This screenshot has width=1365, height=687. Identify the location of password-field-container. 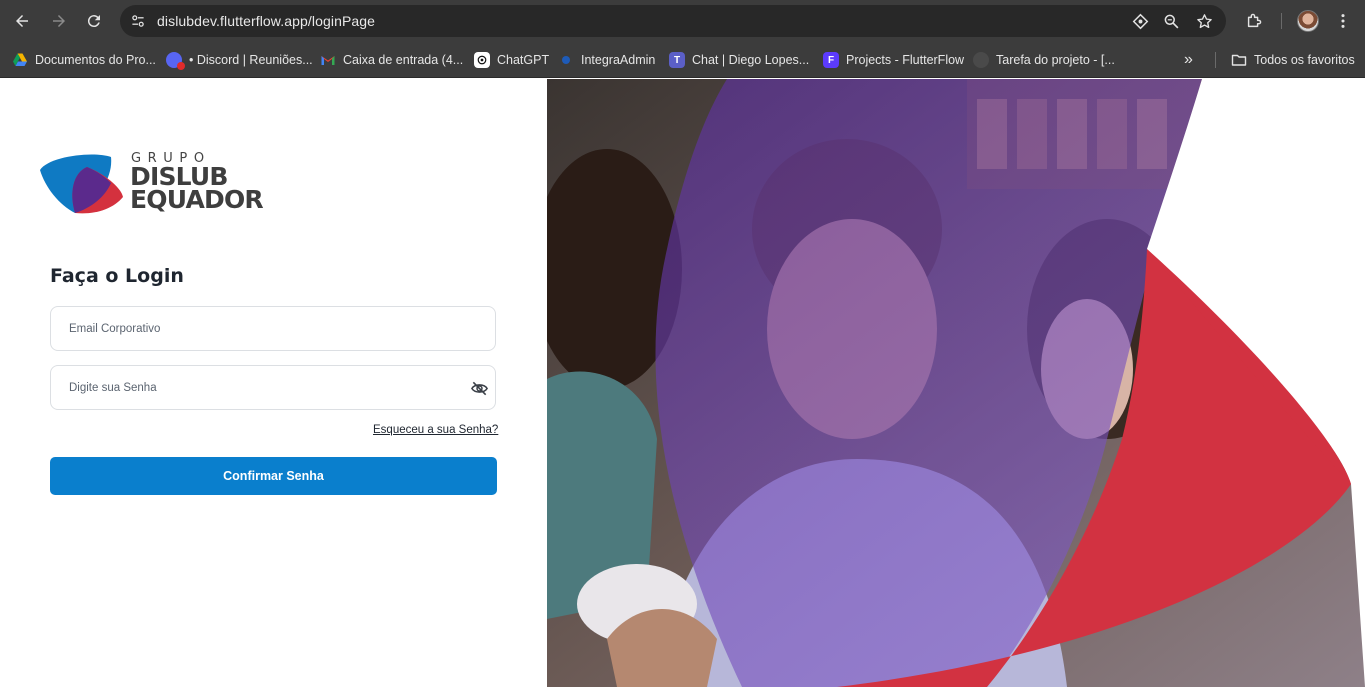
(273, 387).